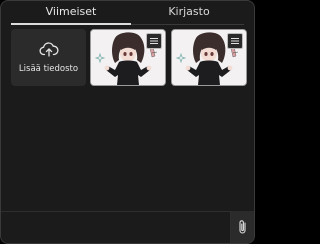  What do you see at coordinates (71, 24) in the screenshot?
I see `active-tab-indicator` at bounding box center [71, 24].